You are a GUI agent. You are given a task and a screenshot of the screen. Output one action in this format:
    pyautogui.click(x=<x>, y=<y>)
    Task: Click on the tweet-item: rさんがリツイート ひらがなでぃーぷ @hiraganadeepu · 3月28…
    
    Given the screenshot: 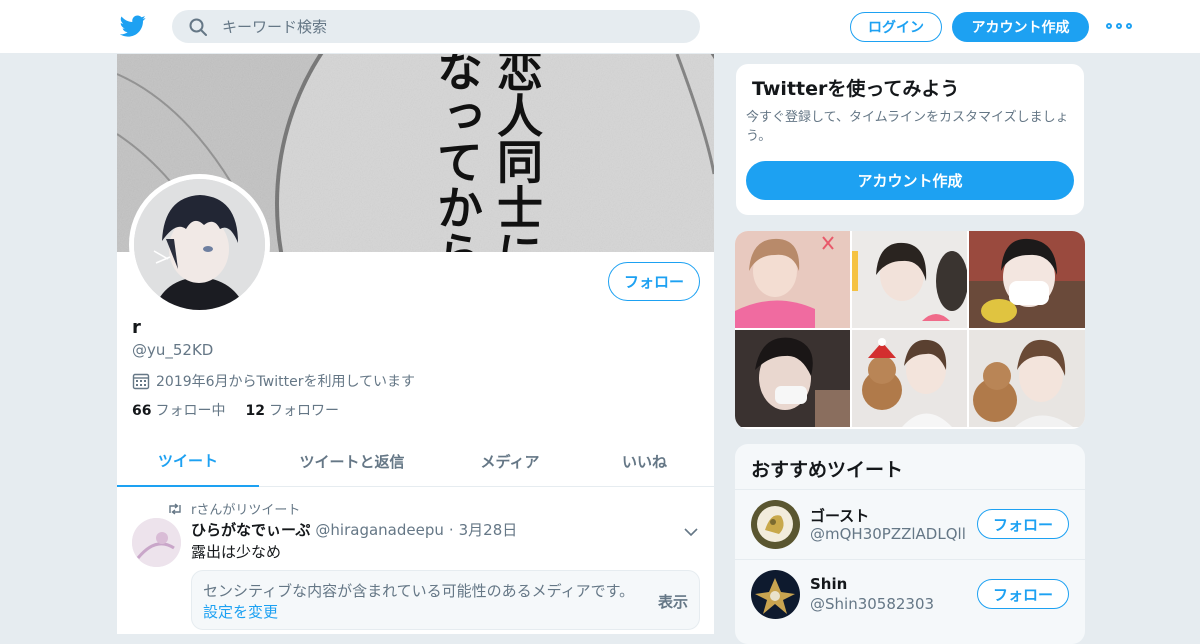 What is the action you would take?
    pyautogui.click(x=415, y=562)
    